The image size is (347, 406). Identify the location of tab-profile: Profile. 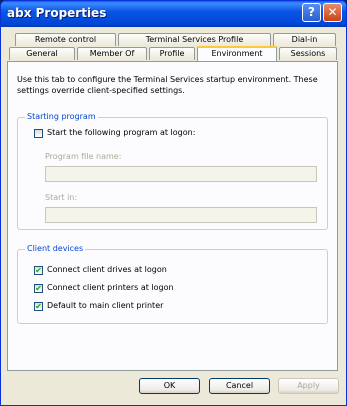
(172, 53).